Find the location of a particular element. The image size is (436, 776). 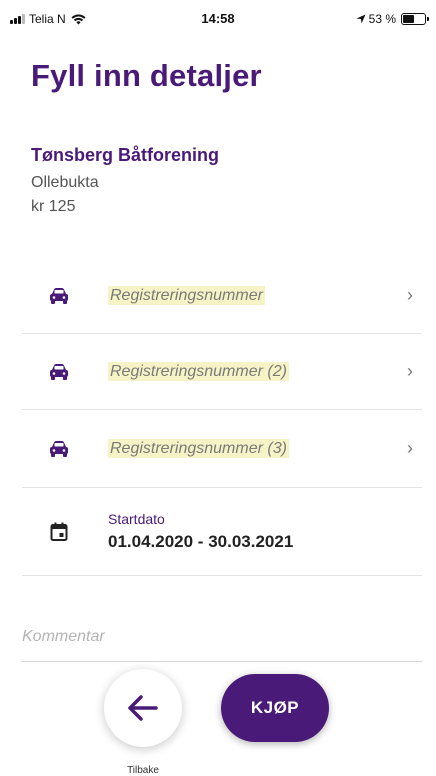

organization-location: Ollebukta is located at coordinates (65, 182).